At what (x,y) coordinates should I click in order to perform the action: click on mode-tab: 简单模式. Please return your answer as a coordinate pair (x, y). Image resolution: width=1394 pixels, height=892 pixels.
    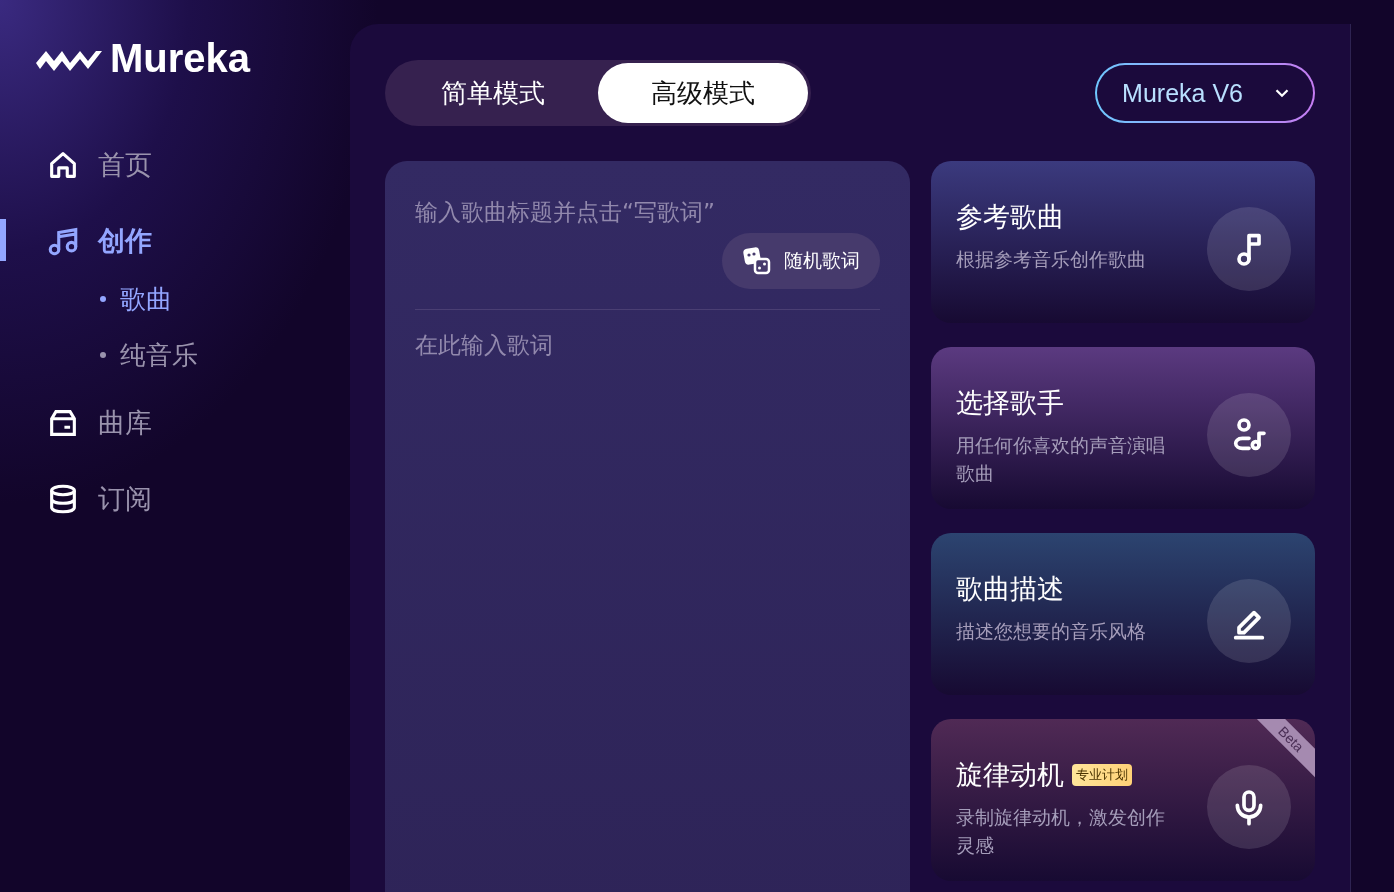
    Looking at the image, I should click on (493, 93).